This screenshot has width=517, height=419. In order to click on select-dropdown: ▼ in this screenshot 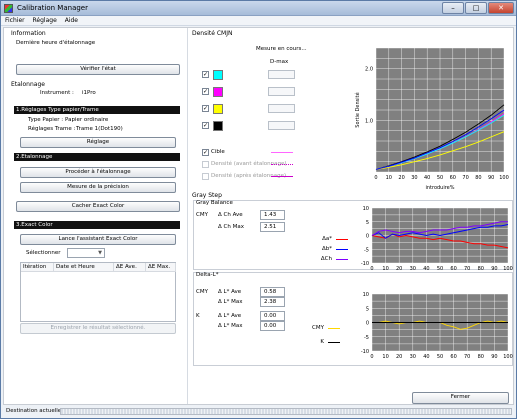, I will do `click(86, 253)`.